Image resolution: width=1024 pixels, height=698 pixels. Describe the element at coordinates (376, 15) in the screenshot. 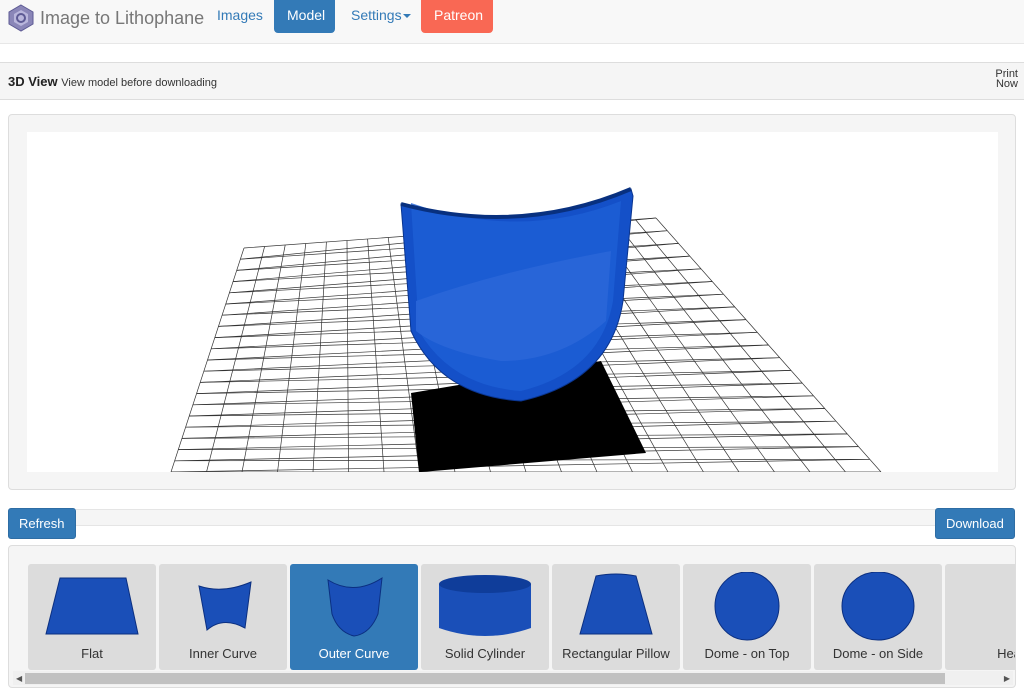

I see `nav-settings-label: Settings` at that location.